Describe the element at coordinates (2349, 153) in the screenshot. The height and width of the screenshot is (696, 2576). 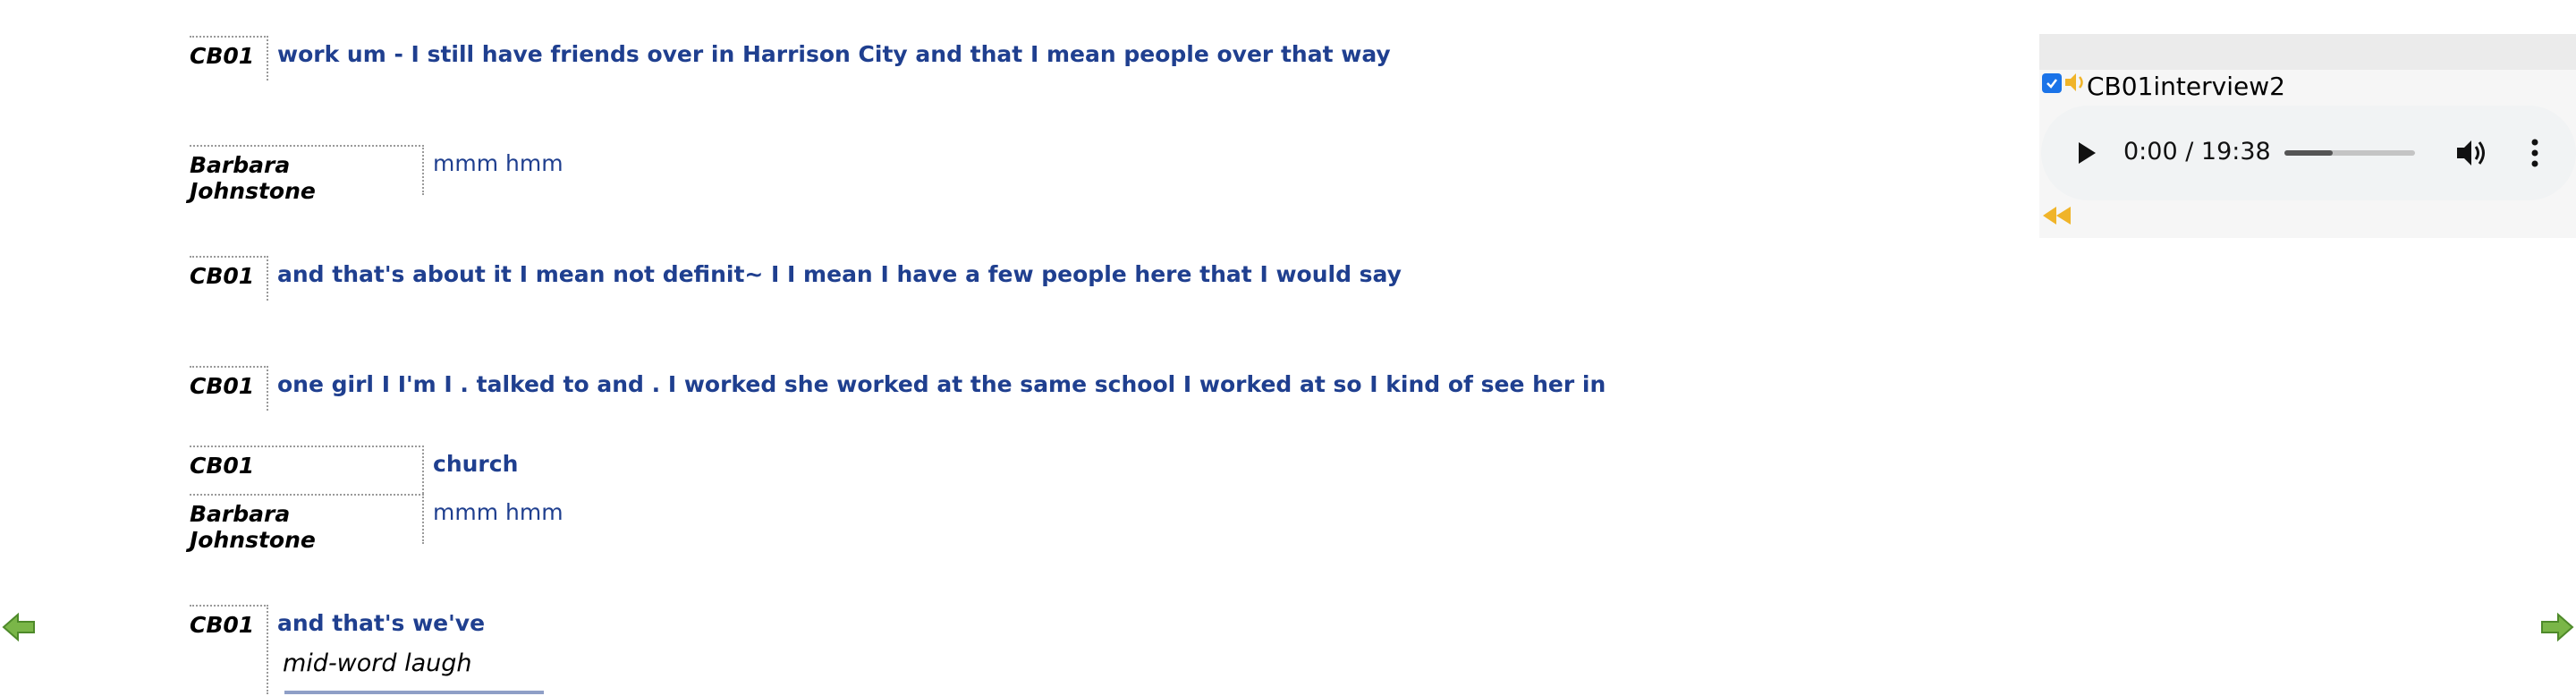
I see `seek-bar` at that location.